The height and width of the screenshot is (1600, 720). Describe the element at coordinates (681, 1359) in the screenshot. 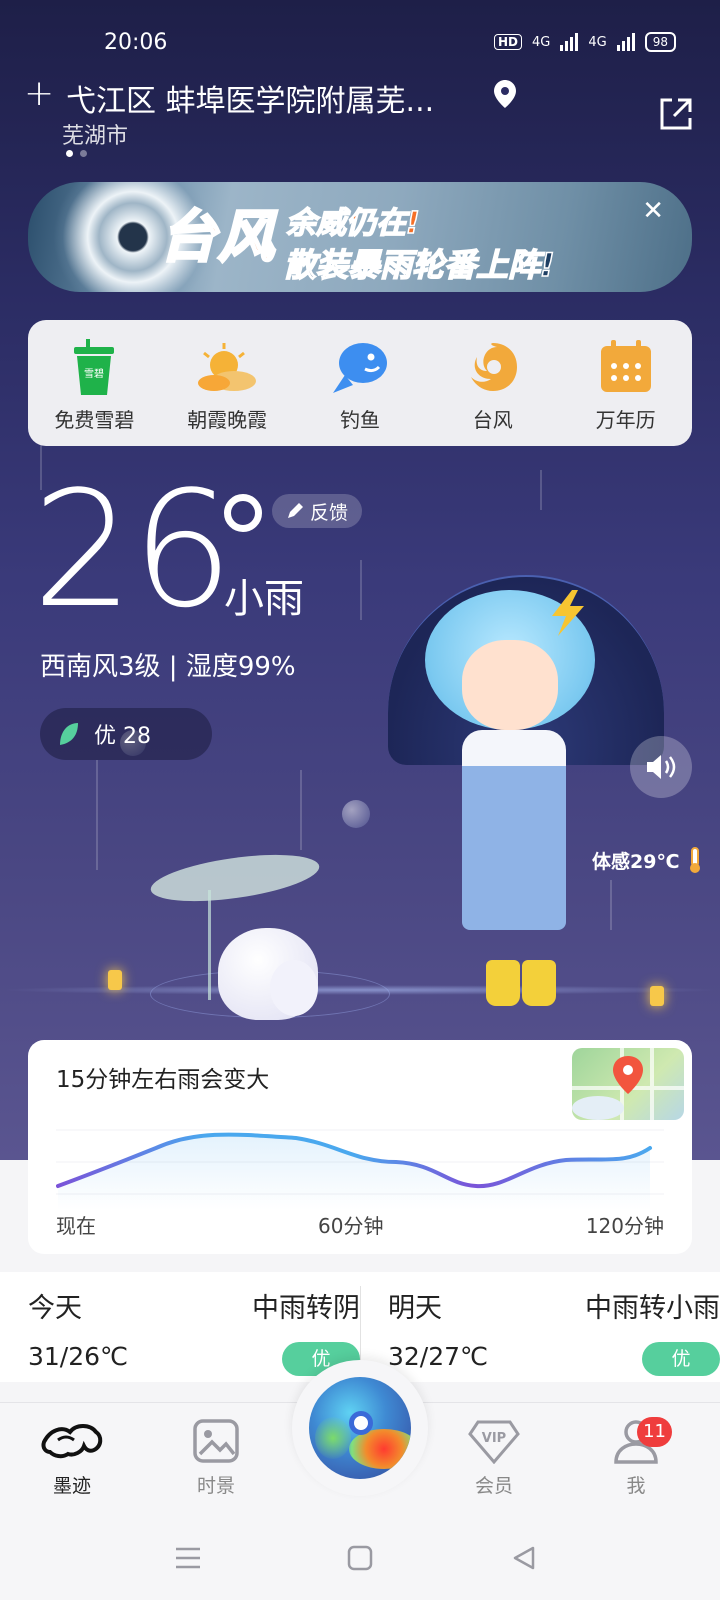

I see `day-aqi-badge: 优` at that location.